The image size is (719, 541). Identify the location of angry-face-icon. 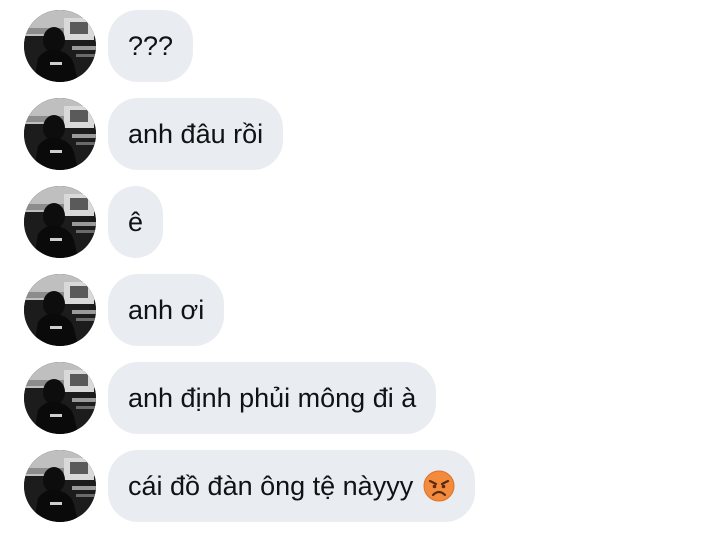
(439, 486).